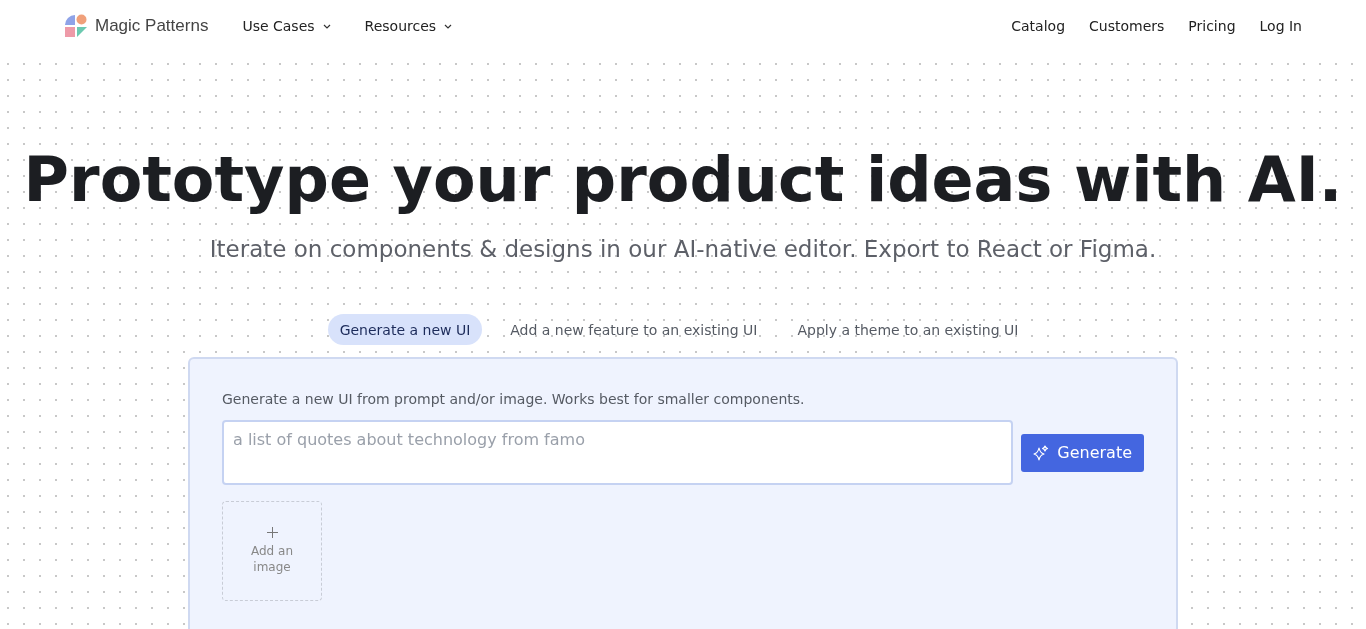 The image size is (1366, 629). What do you see at coordinates (286, 26) in the screenshot?
I see `nav-dropdown-menu: Use Cases` at bounding box center [286, 26].